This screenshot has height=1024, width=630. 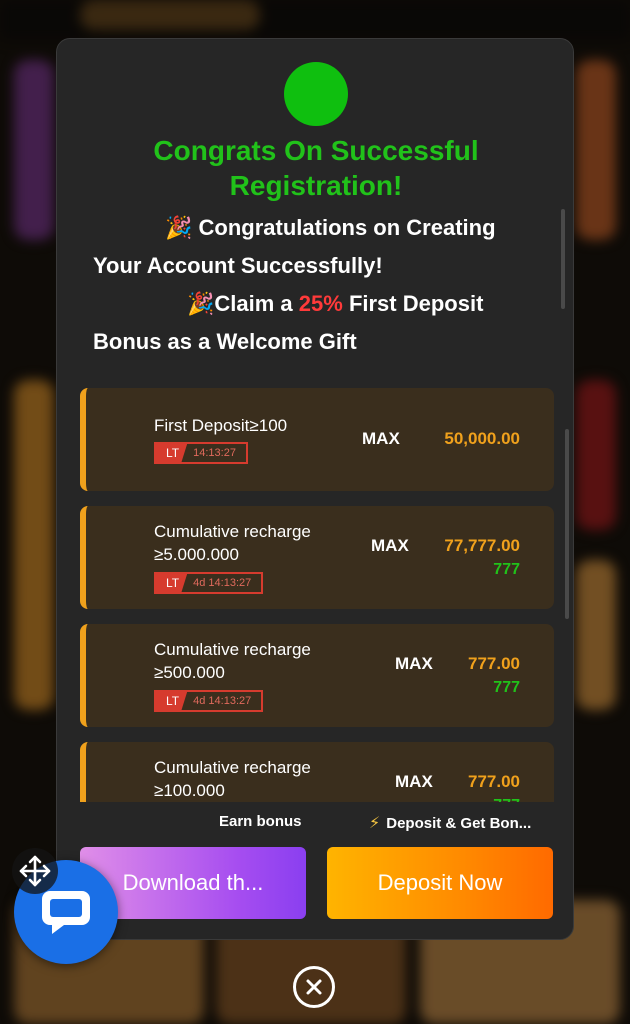 I want to click on bolt-icon: ⚡, so click(x=375, y=823).